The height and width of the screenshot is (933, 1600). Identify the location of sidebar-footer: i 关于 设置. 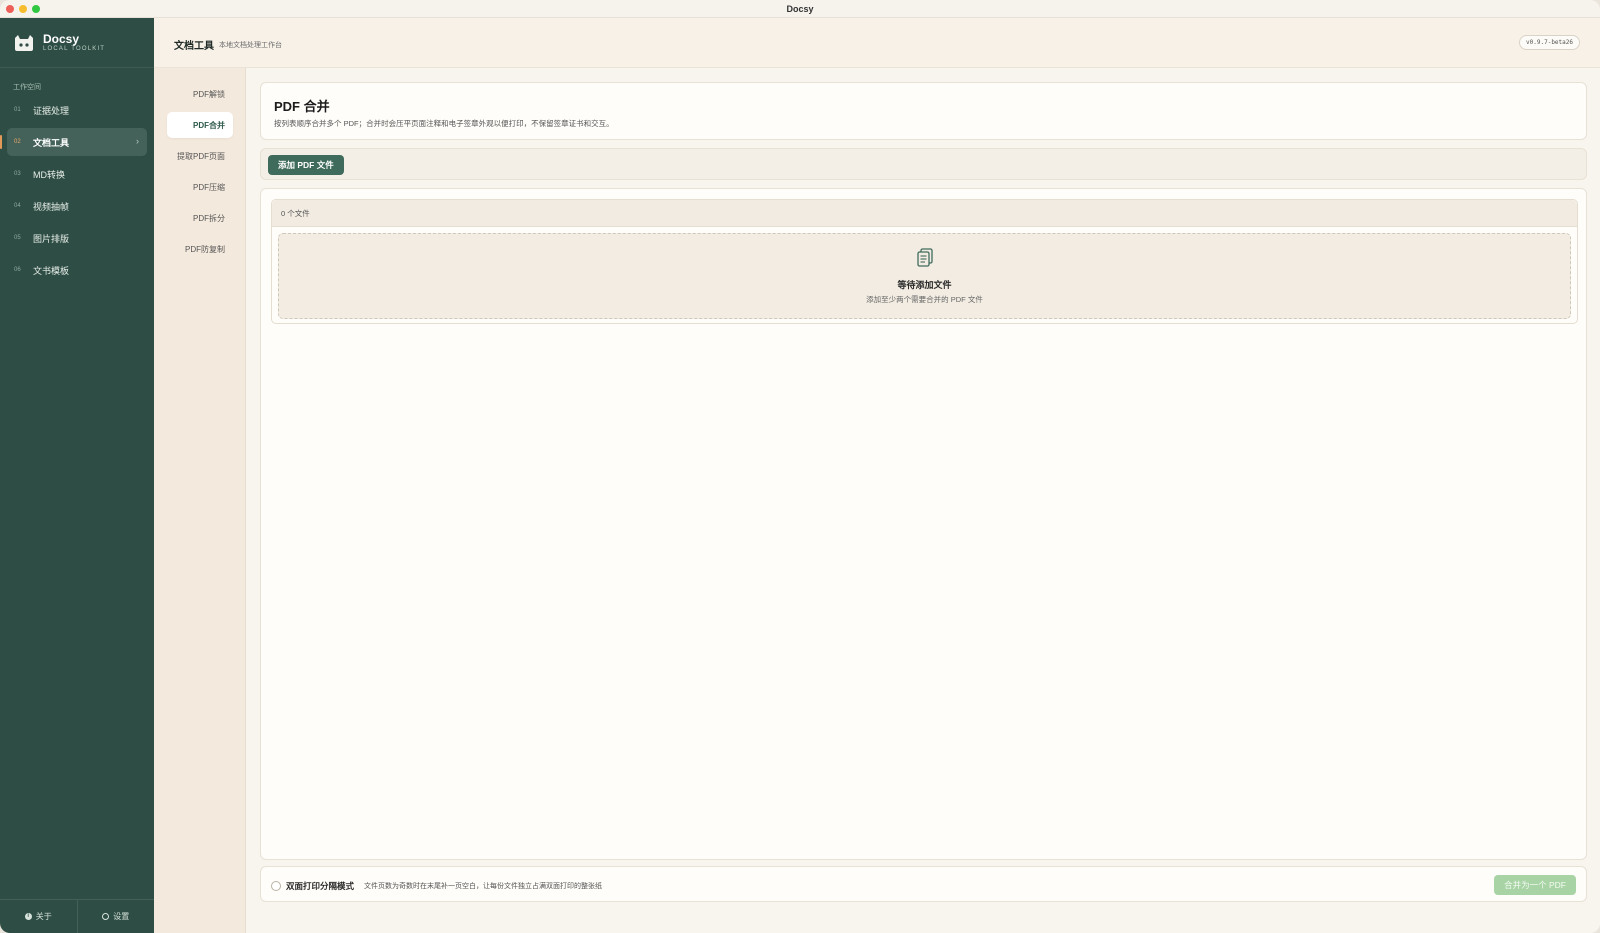
(77, 916).